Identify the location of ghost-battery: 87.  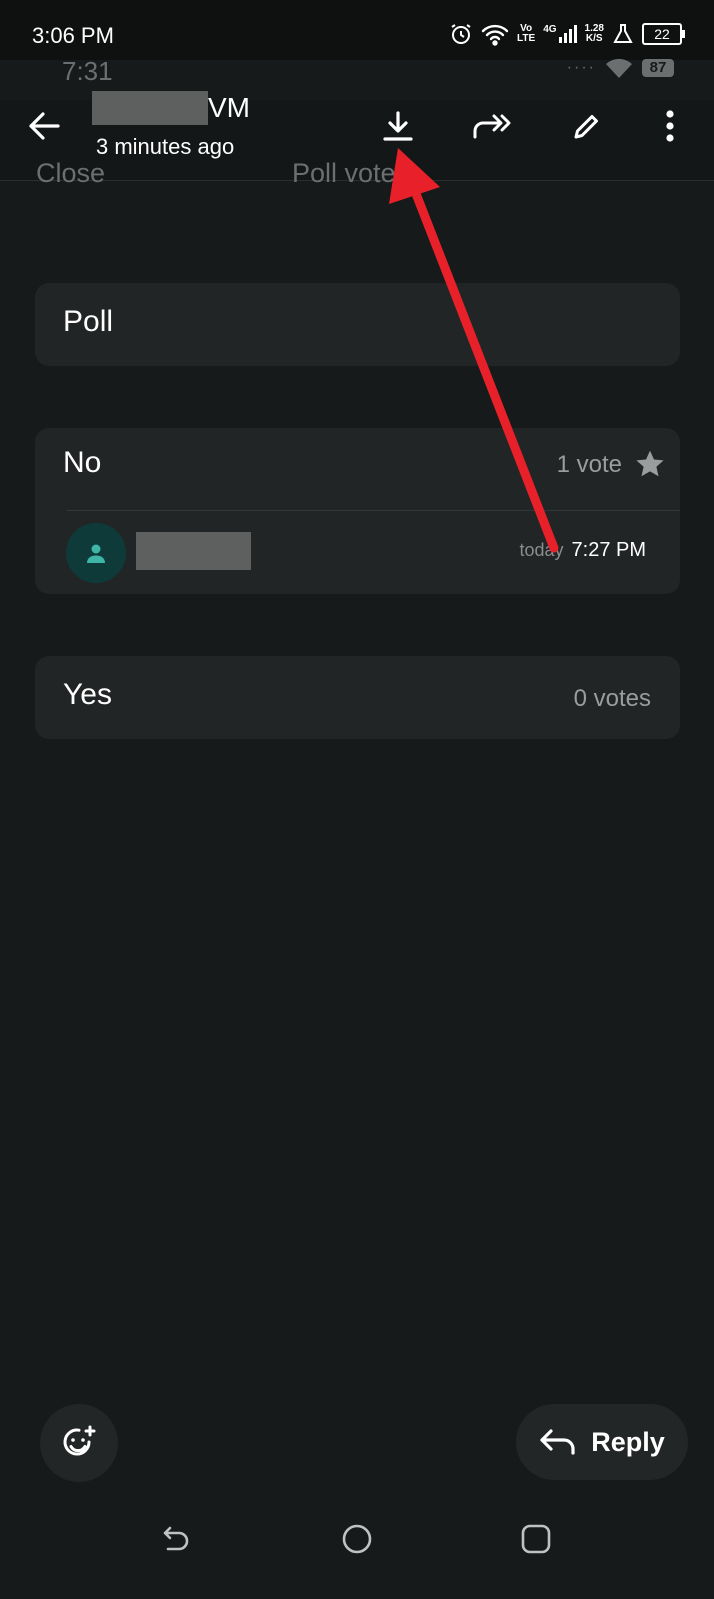
(658, 68).